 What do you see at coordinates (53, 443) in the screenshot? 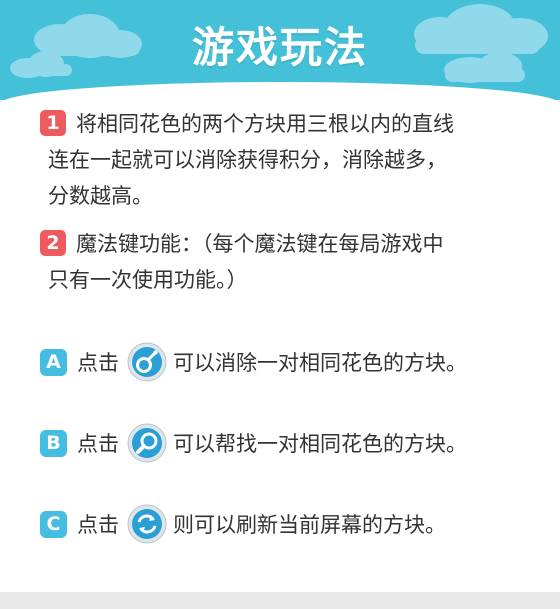
I see `letter-badge: B` at bounding box center [53, 443].